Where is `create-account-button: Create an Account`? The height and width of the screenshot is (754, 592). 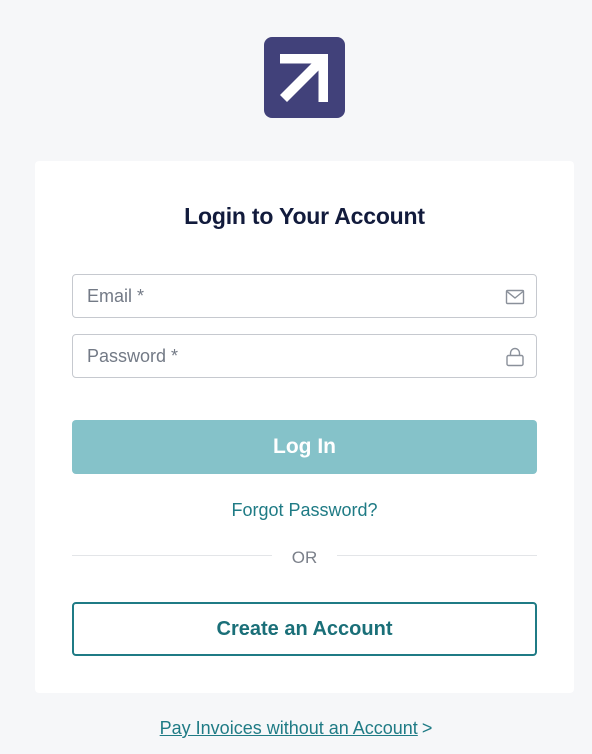
create-account-button: Create an Account is located at coordinates (304, 629).